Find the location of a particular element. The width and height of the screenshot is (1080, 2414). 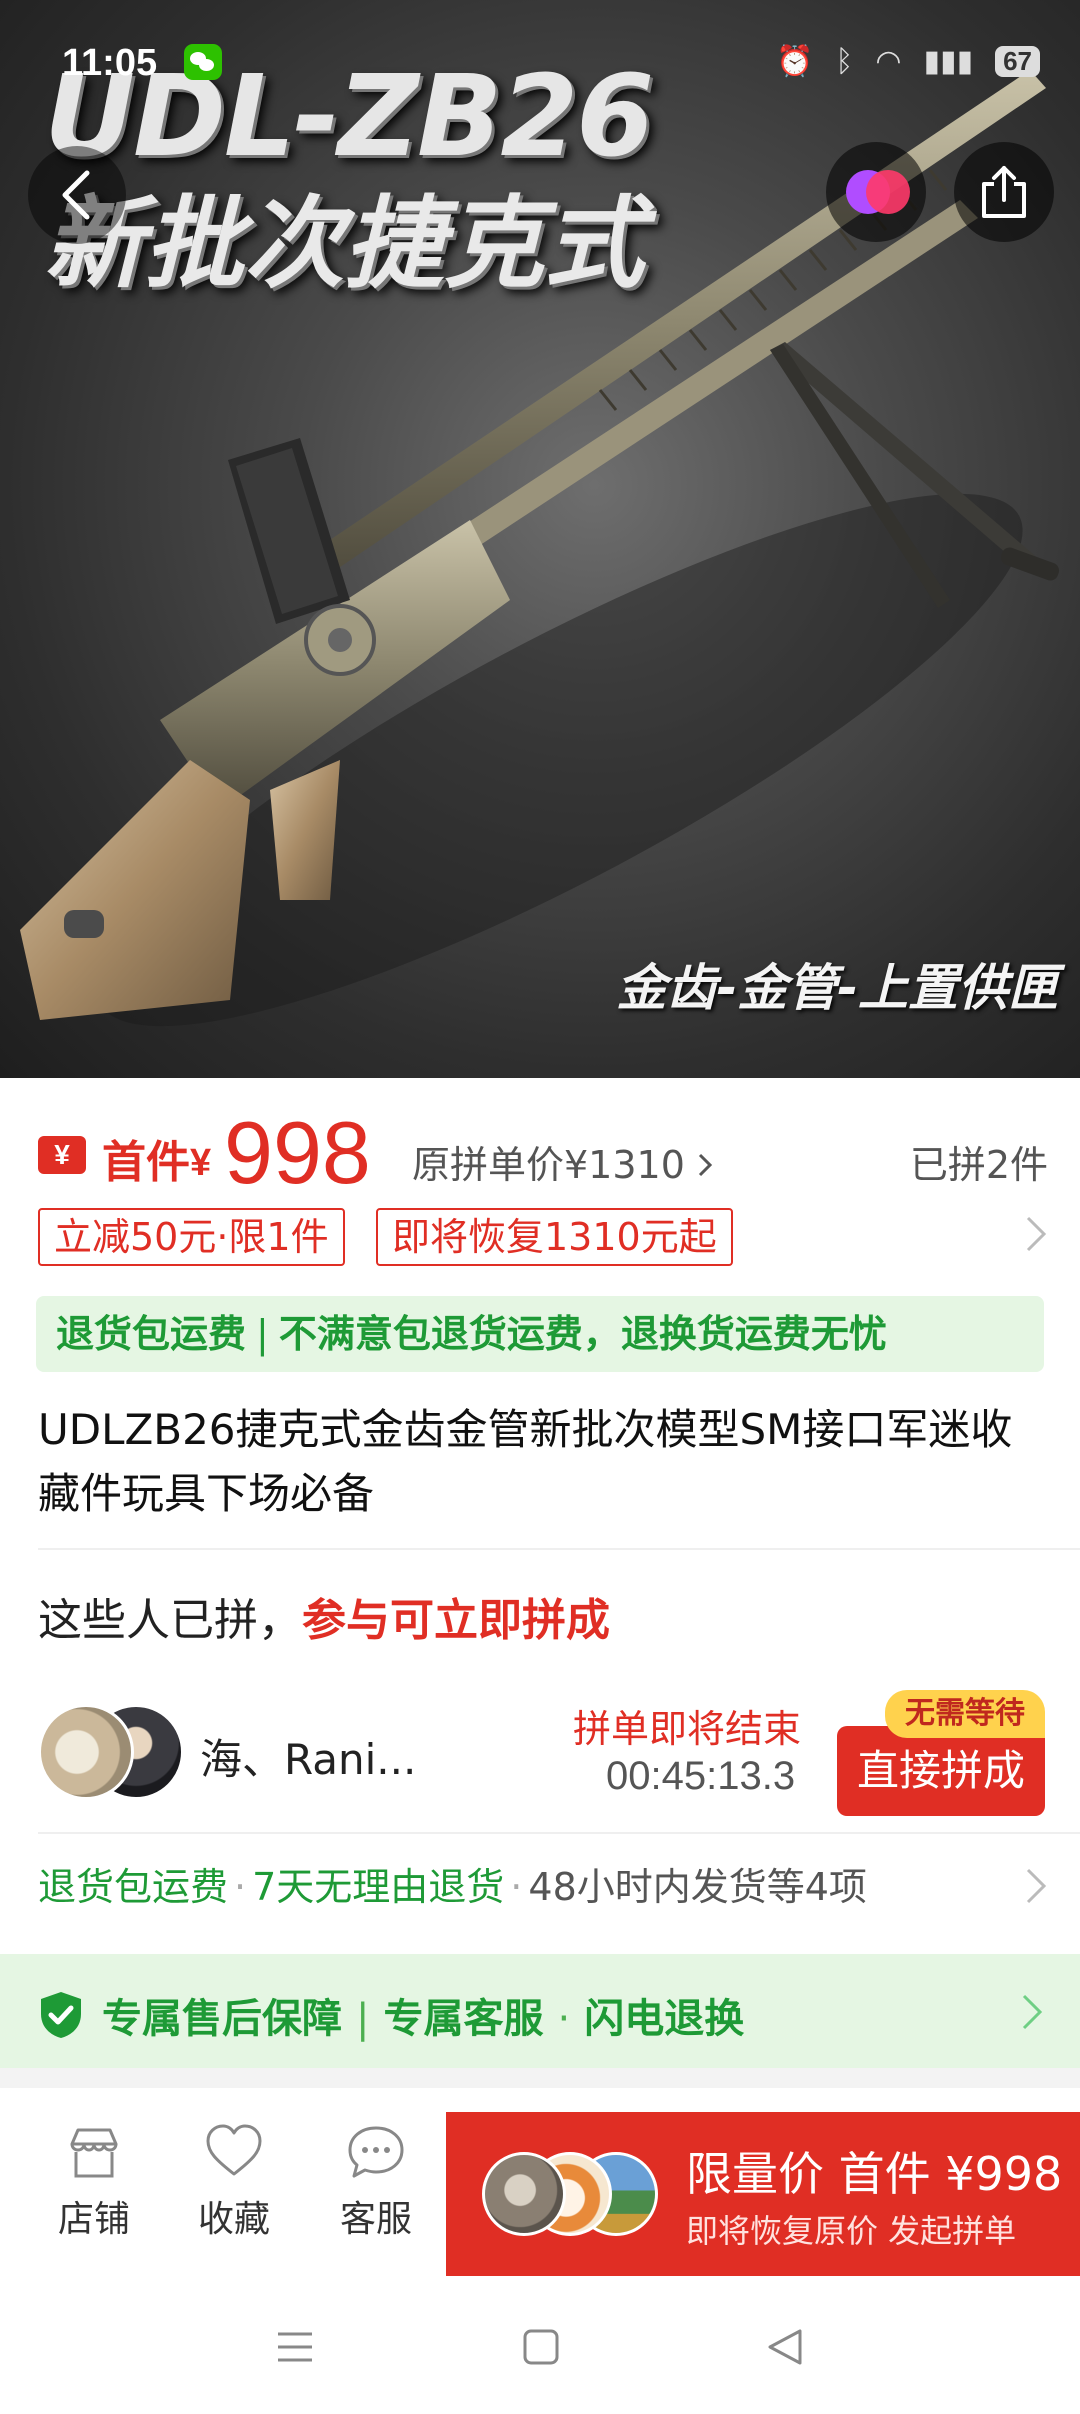

alarm-icon: ⏰ is located at coordinates (795, 61).